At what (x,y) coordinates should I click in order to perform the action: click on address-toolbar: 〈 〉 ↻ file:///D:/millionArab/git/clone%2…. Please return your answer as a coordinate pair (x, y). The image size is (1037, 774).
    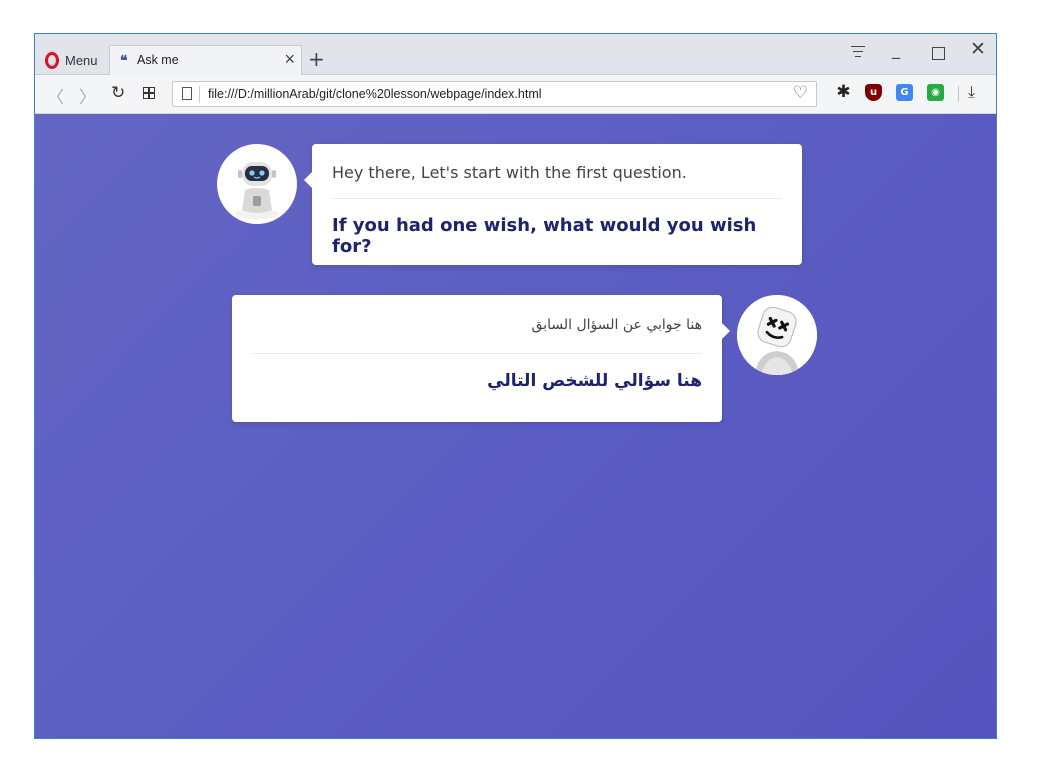
    Looking at the image, I should click on (515, 94).